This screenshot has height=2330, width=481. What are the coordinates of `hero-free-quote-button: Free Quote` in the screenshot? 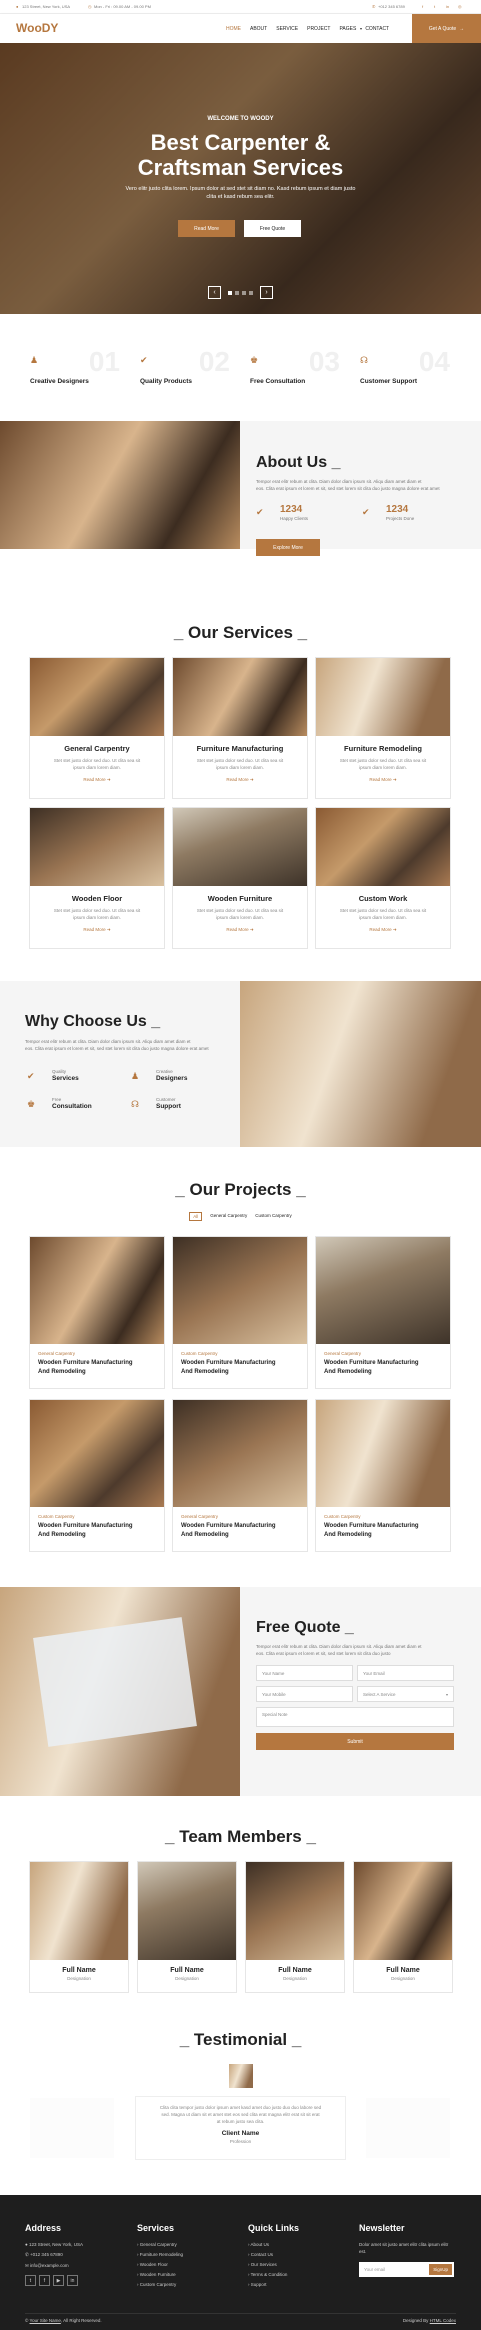 It's located at (272, 228).